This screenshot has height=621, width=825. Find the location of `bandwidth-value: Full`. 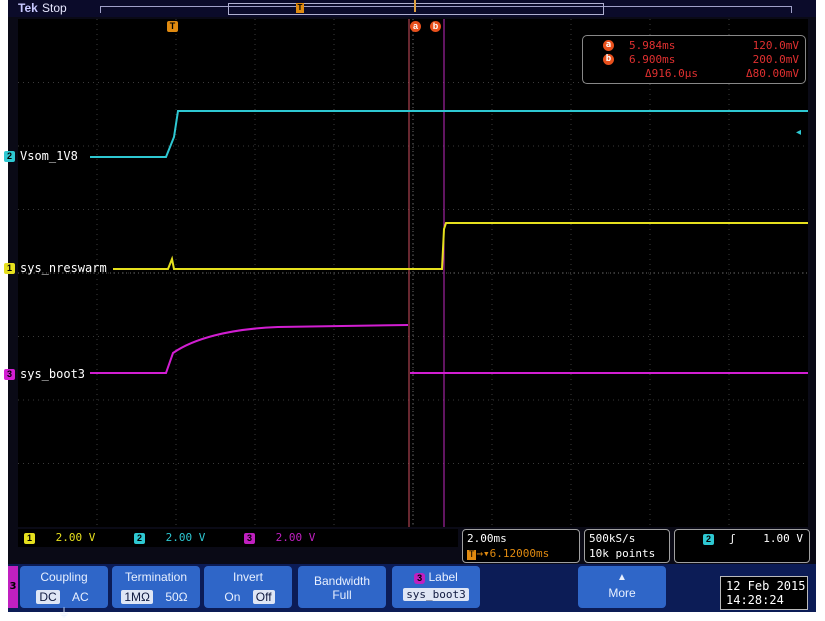

bandwidth-value: Full is located at coordinates (342, 595).